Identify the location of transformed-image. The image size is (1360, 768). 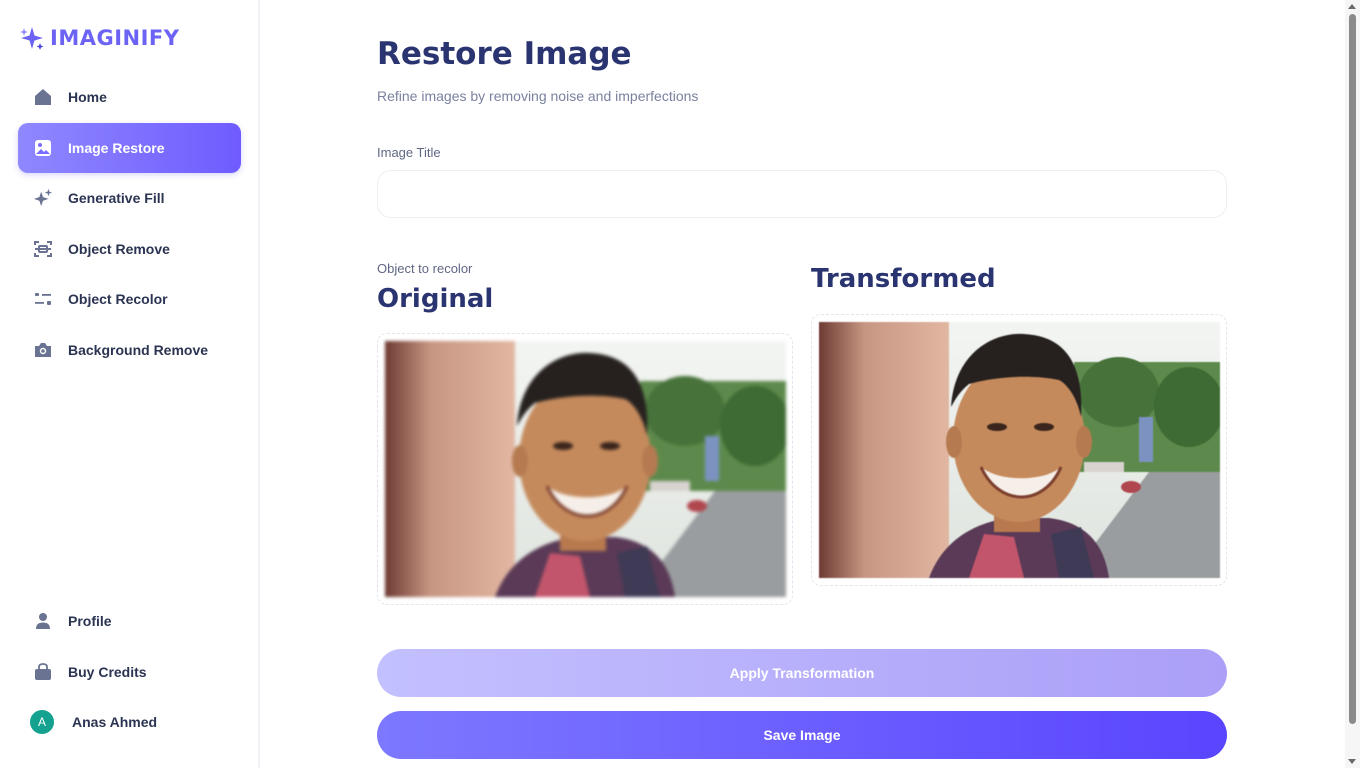
(1019, 450).